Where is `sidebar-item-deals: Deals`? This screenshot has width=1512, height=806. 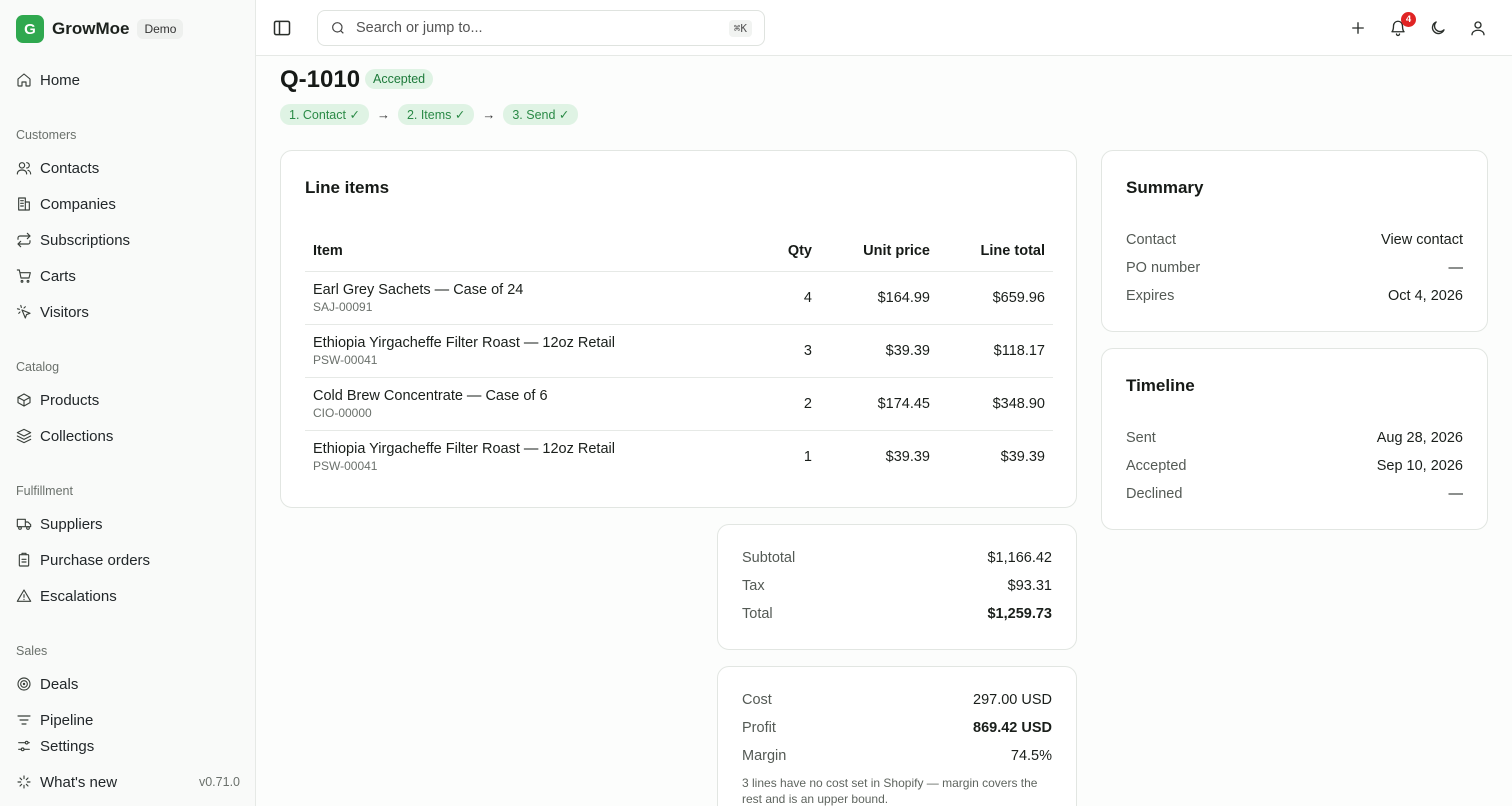 sidebar-item-deals: Deals is located at coordinates (130, 684).